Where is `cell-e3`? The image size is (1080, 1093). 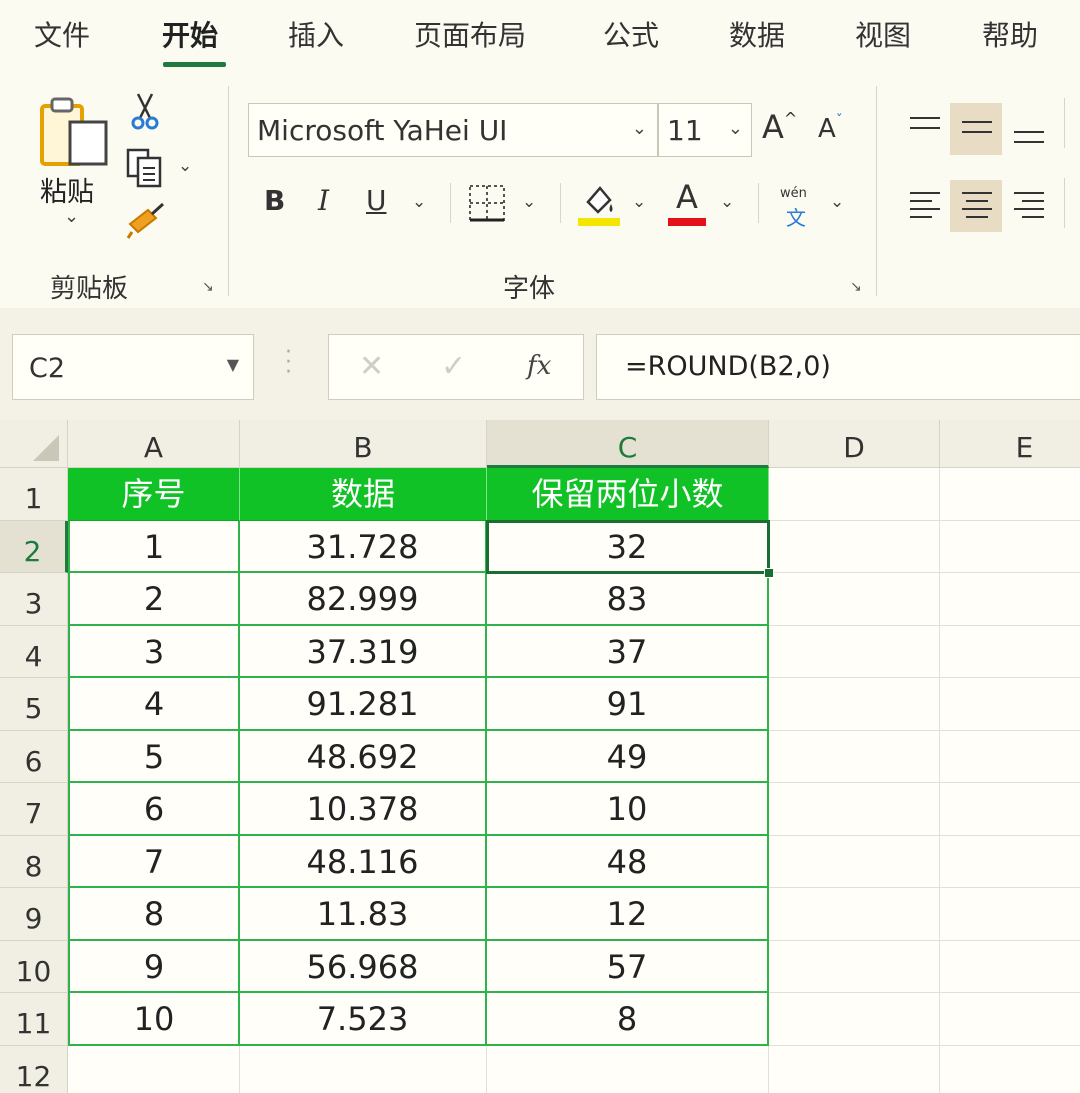 cell-e3 is located at coordinates (1010, 599).